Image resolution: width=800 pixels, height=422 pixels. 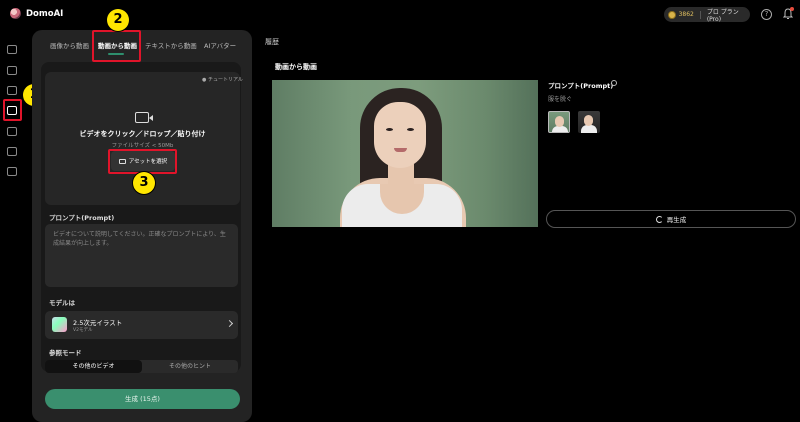 What do you see at coordinates (144, 183) in the screenshot?
I see `step-badge-3: 3` at bounding box center [144, 183].